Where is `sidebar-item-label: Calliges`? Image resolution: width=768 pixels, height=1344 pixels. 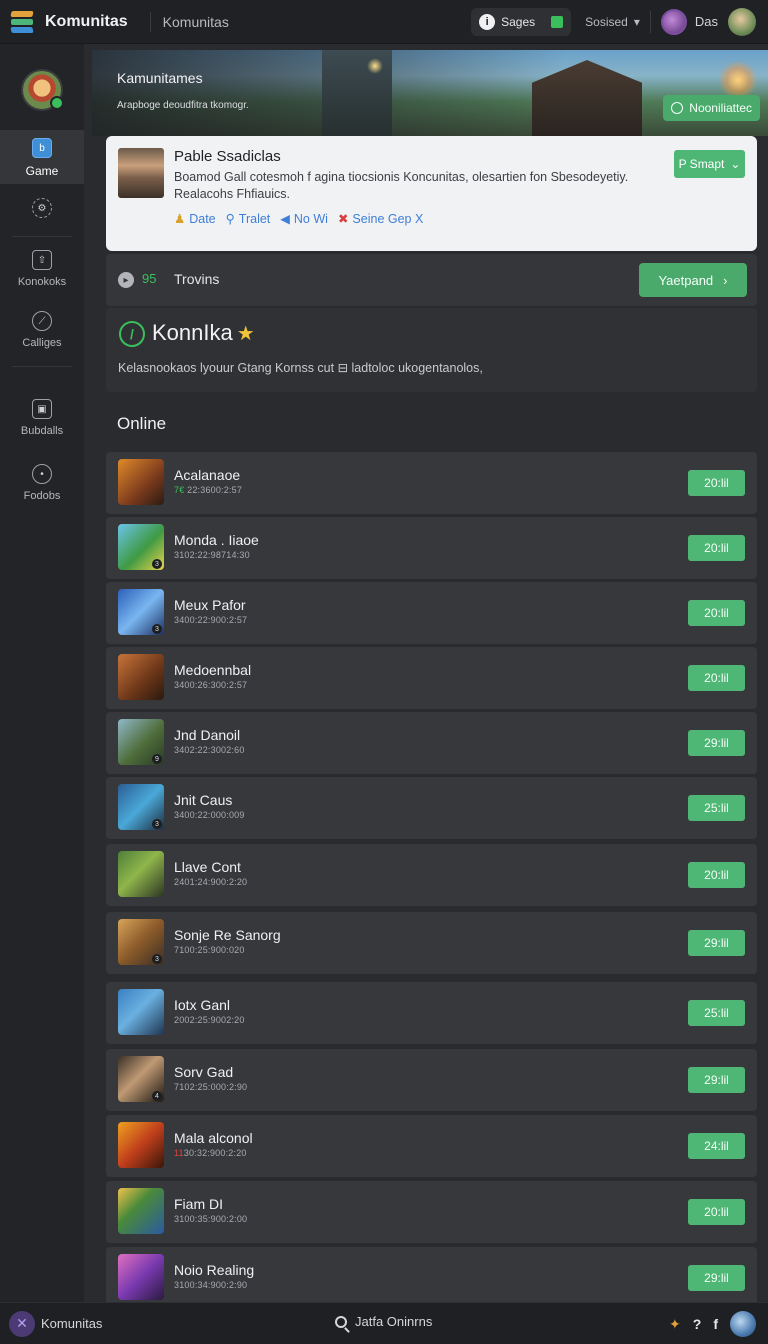 sidebar-item-label: Calliges is located at coordinates (42, 343).